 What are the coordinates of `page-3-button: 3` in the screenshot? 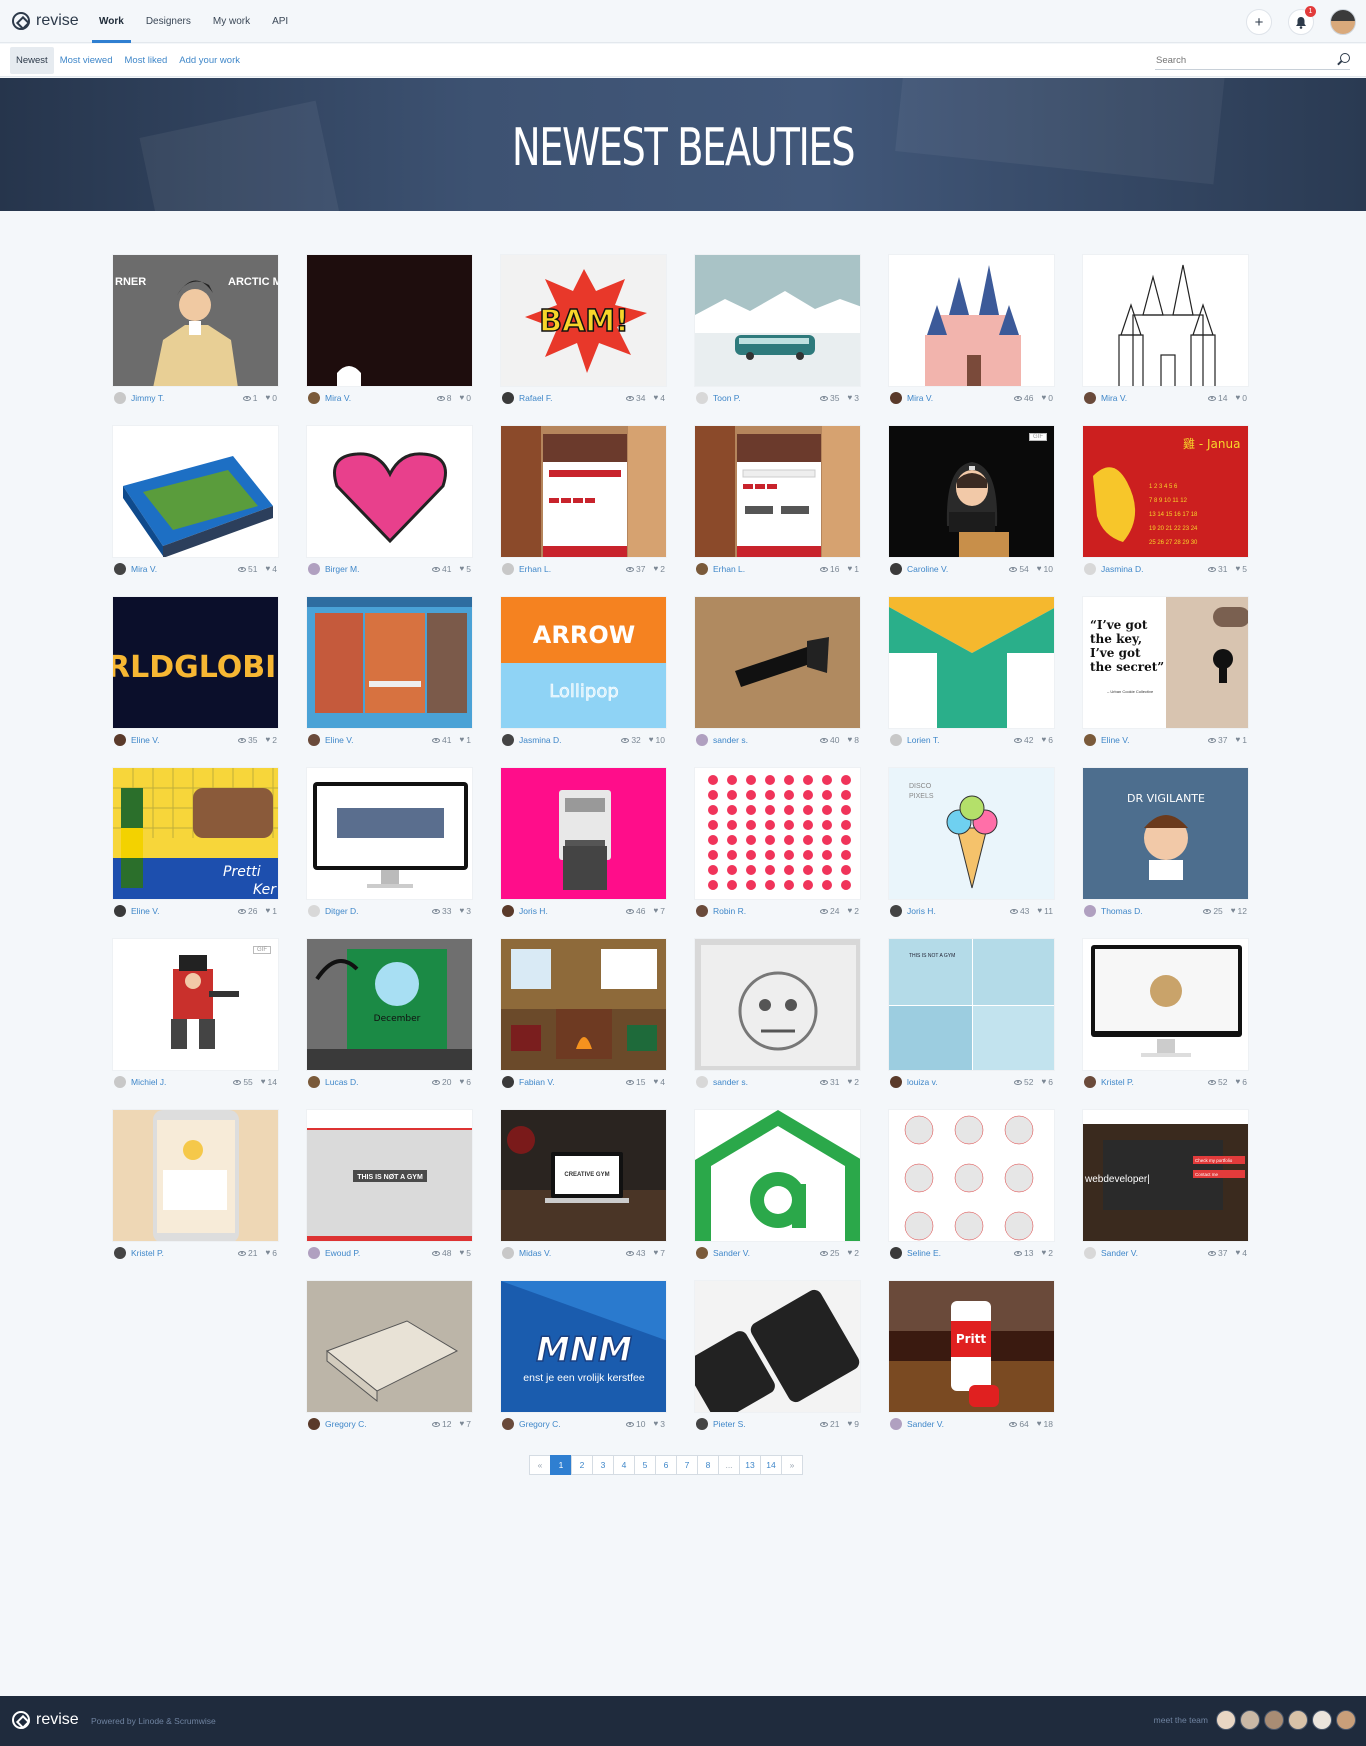 It's located at (603, 1465).